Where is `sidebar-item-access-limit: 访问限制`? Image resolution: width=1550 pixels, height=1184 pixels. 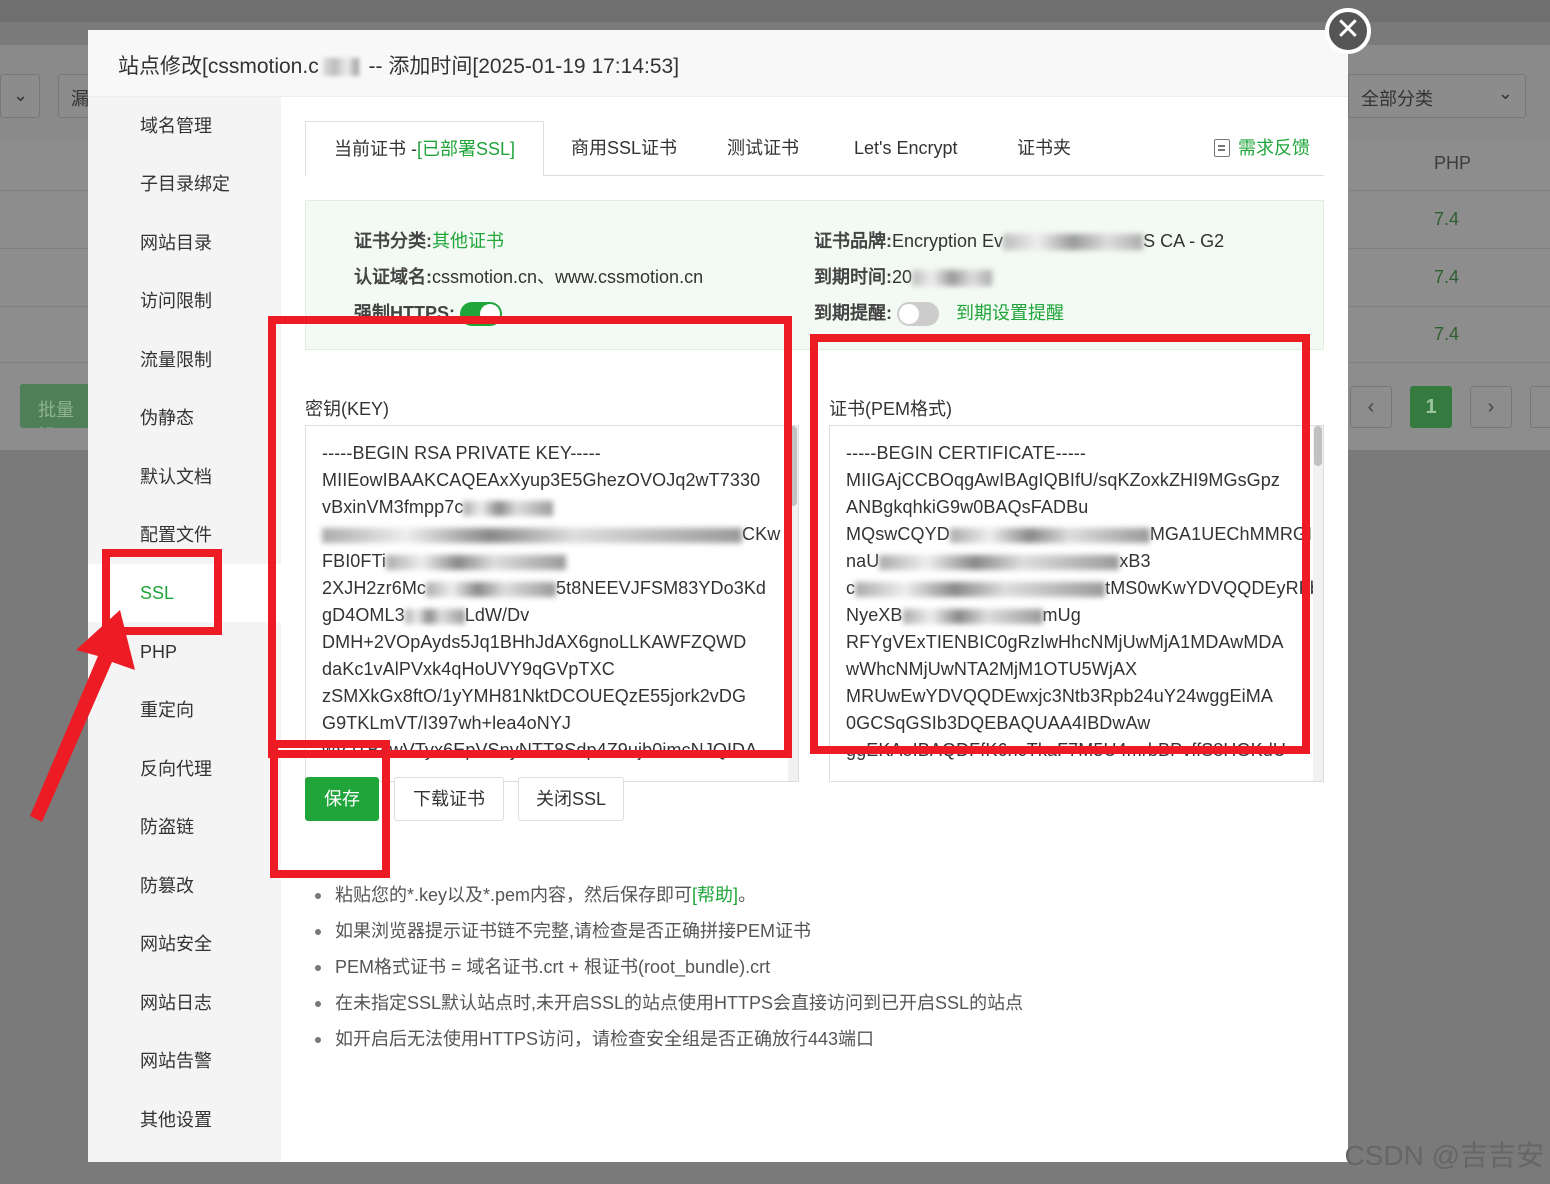 sidebar-item-access-limit: 访问限制 is located at coordinates (184, 301).